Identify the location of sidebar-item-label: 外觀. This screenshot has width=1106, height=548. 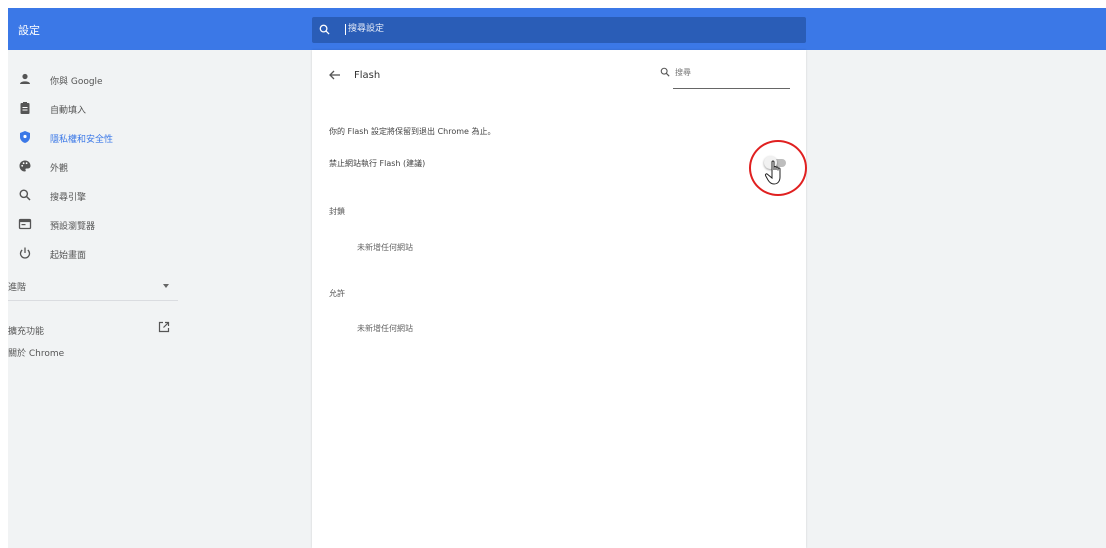
(59, 169).